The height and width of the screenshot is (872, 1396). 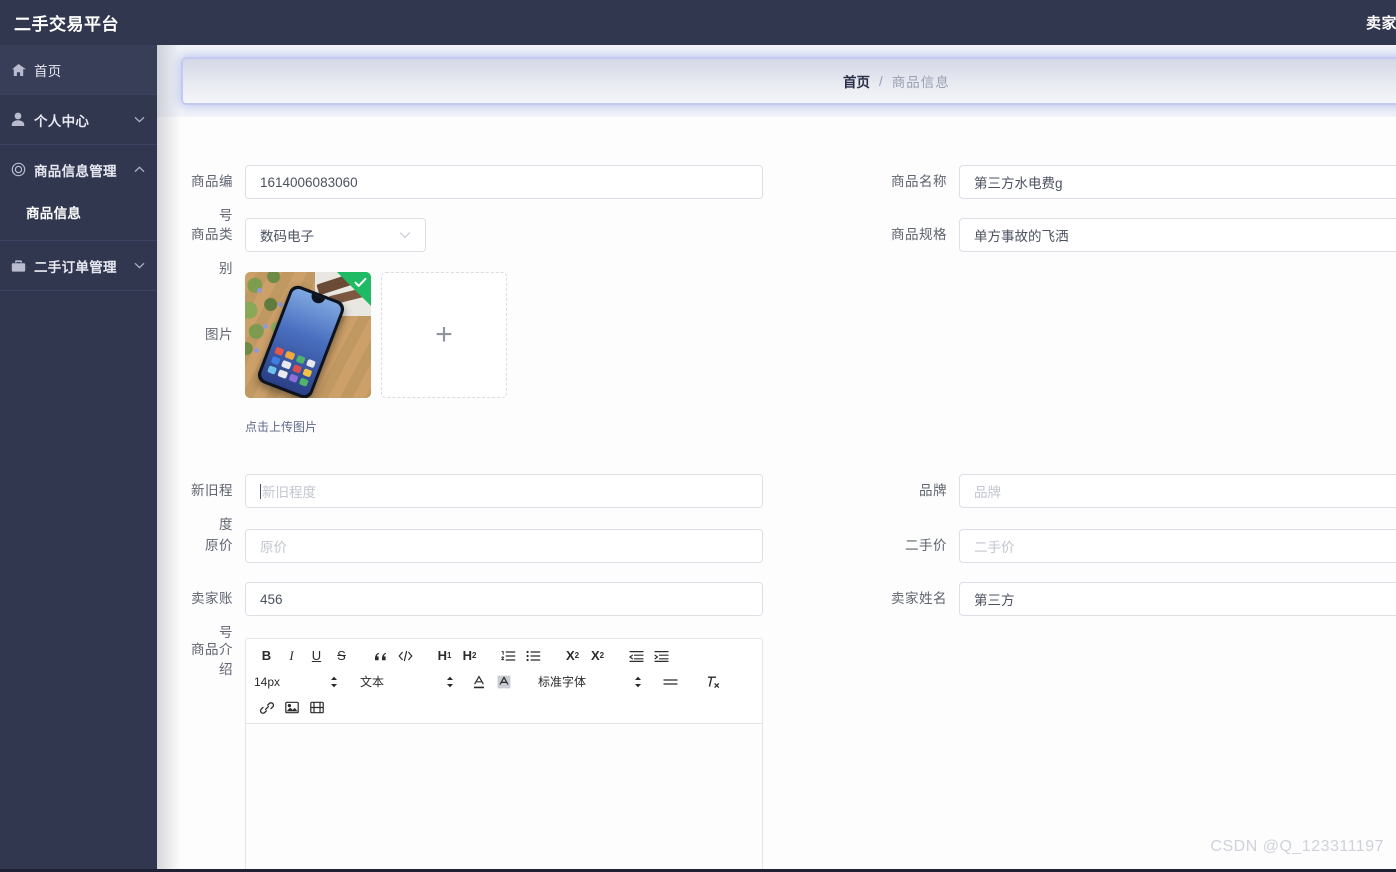 I want to click on sidebar-item-product-management: 商品信息管理, so click(x=78, y=169).